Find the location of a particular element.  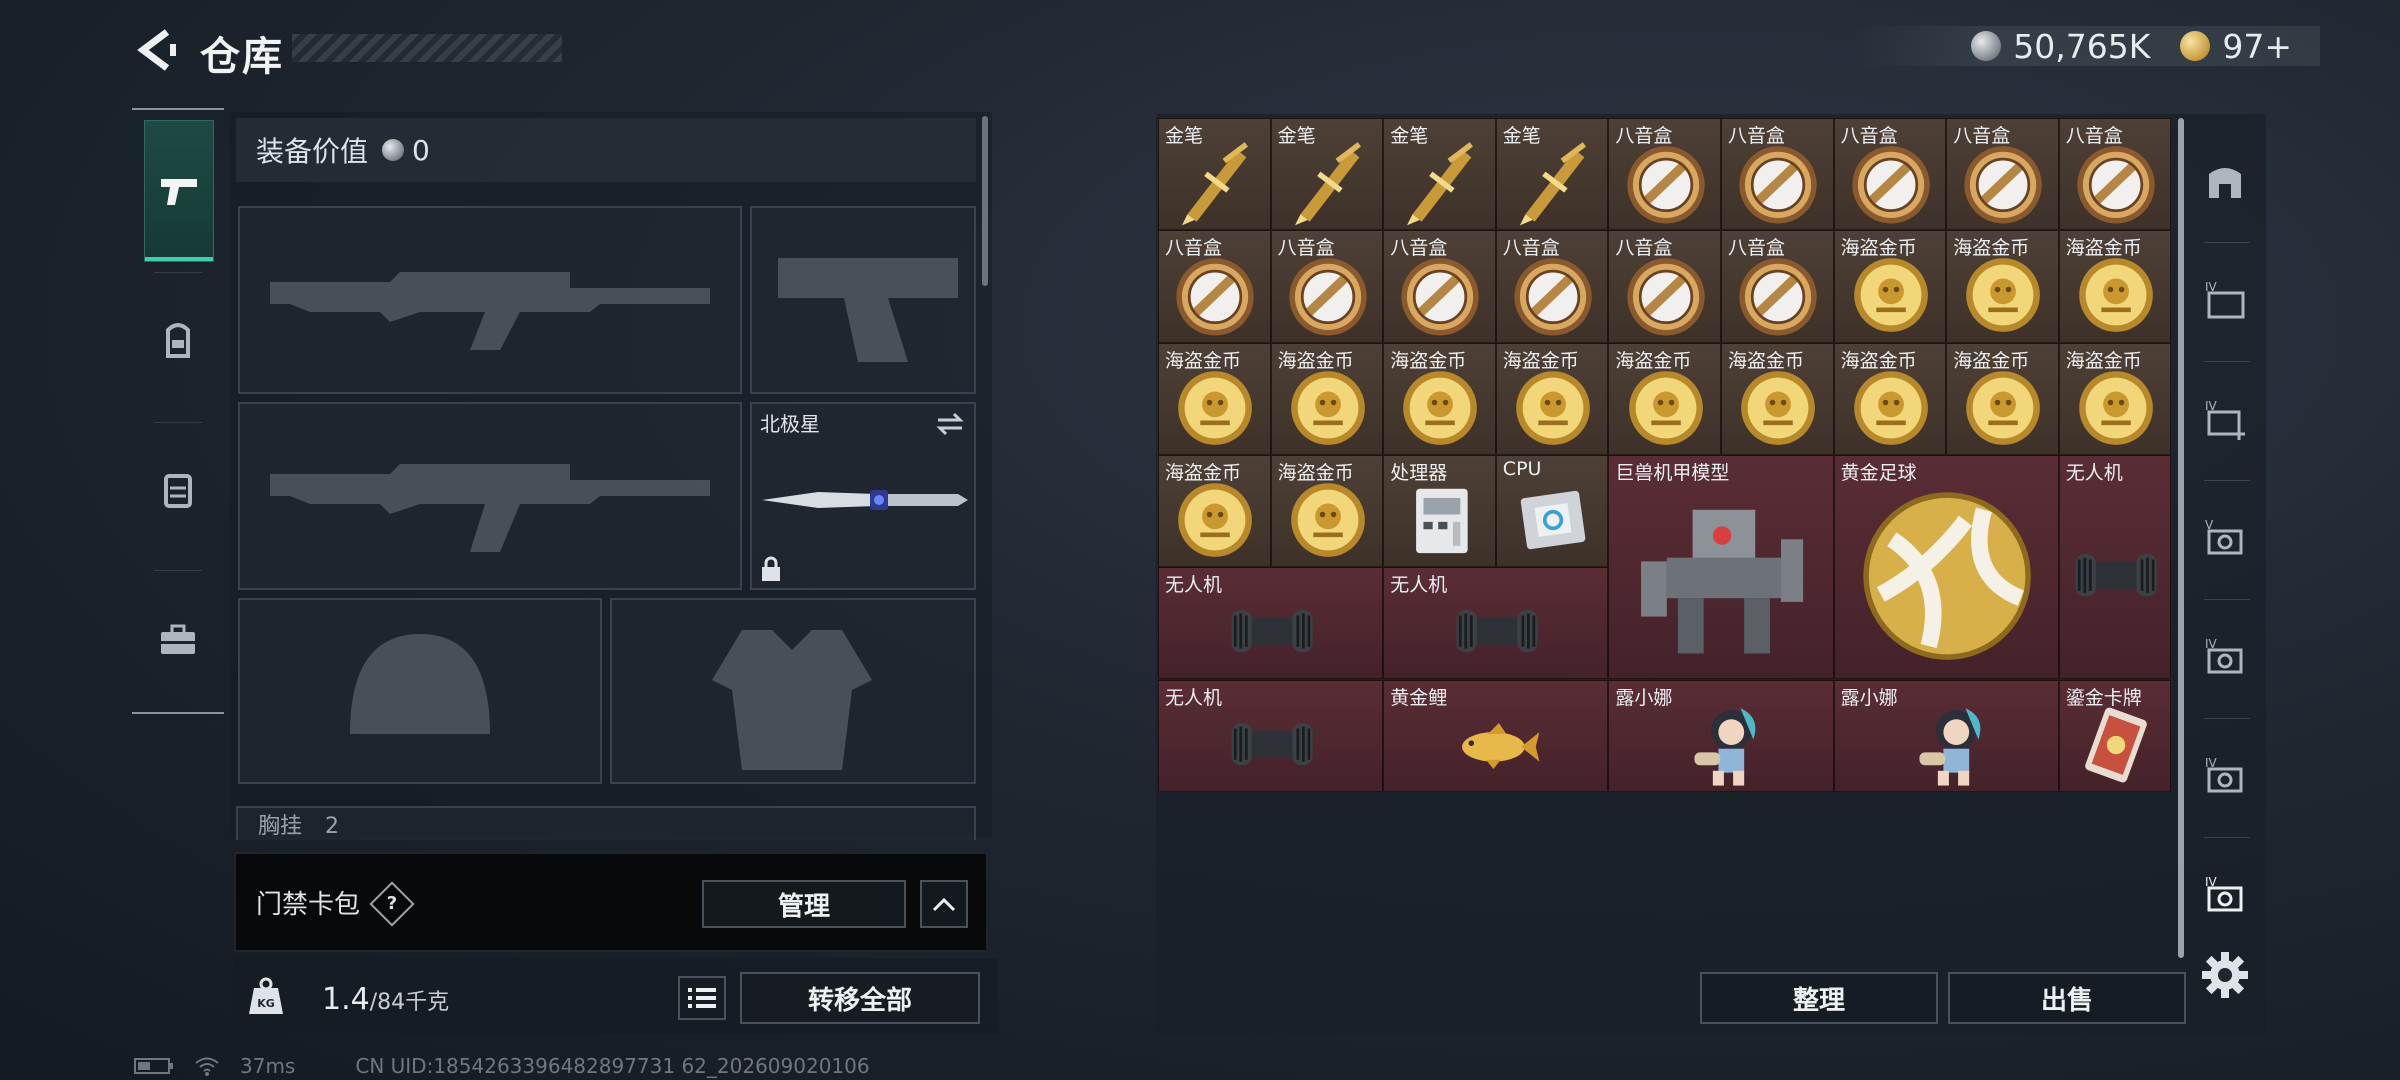

armor-slot is located at coordinates (793, 691).